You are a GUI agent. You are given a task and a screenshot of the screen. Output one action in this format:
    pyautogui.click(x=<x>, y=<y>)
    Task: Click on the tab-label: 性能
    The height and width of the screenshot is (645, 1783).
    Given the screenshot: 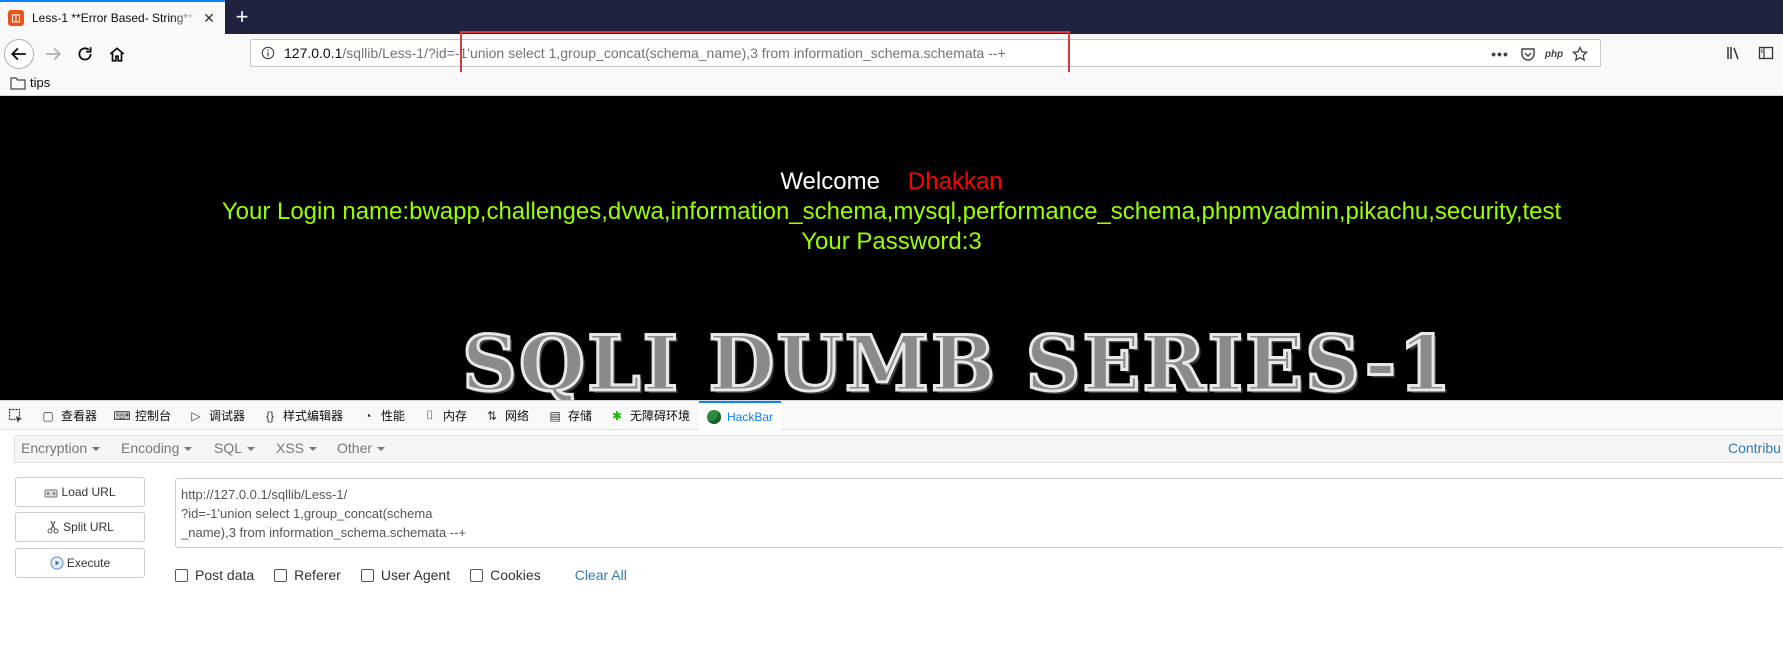 What is the action you would take?
    pyautogui.click(x=393, y=416)
    